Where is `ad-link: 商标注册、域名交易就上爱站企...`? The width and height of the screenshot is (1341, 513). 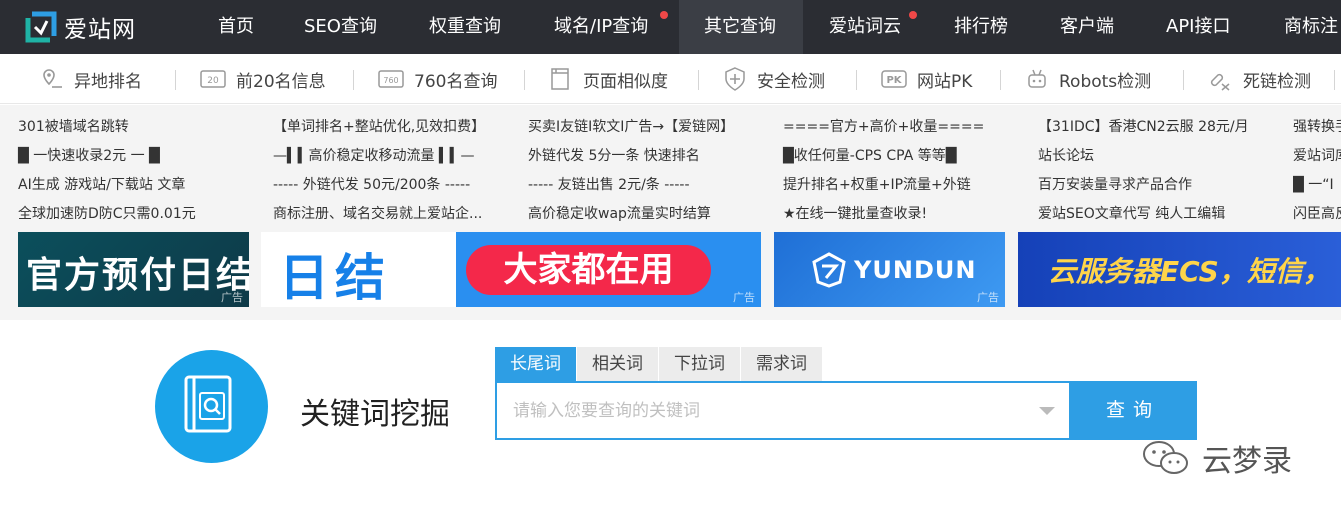
ad-link: 商标注册、域名交易就上爱站企... is located at coordinates (379, 214).